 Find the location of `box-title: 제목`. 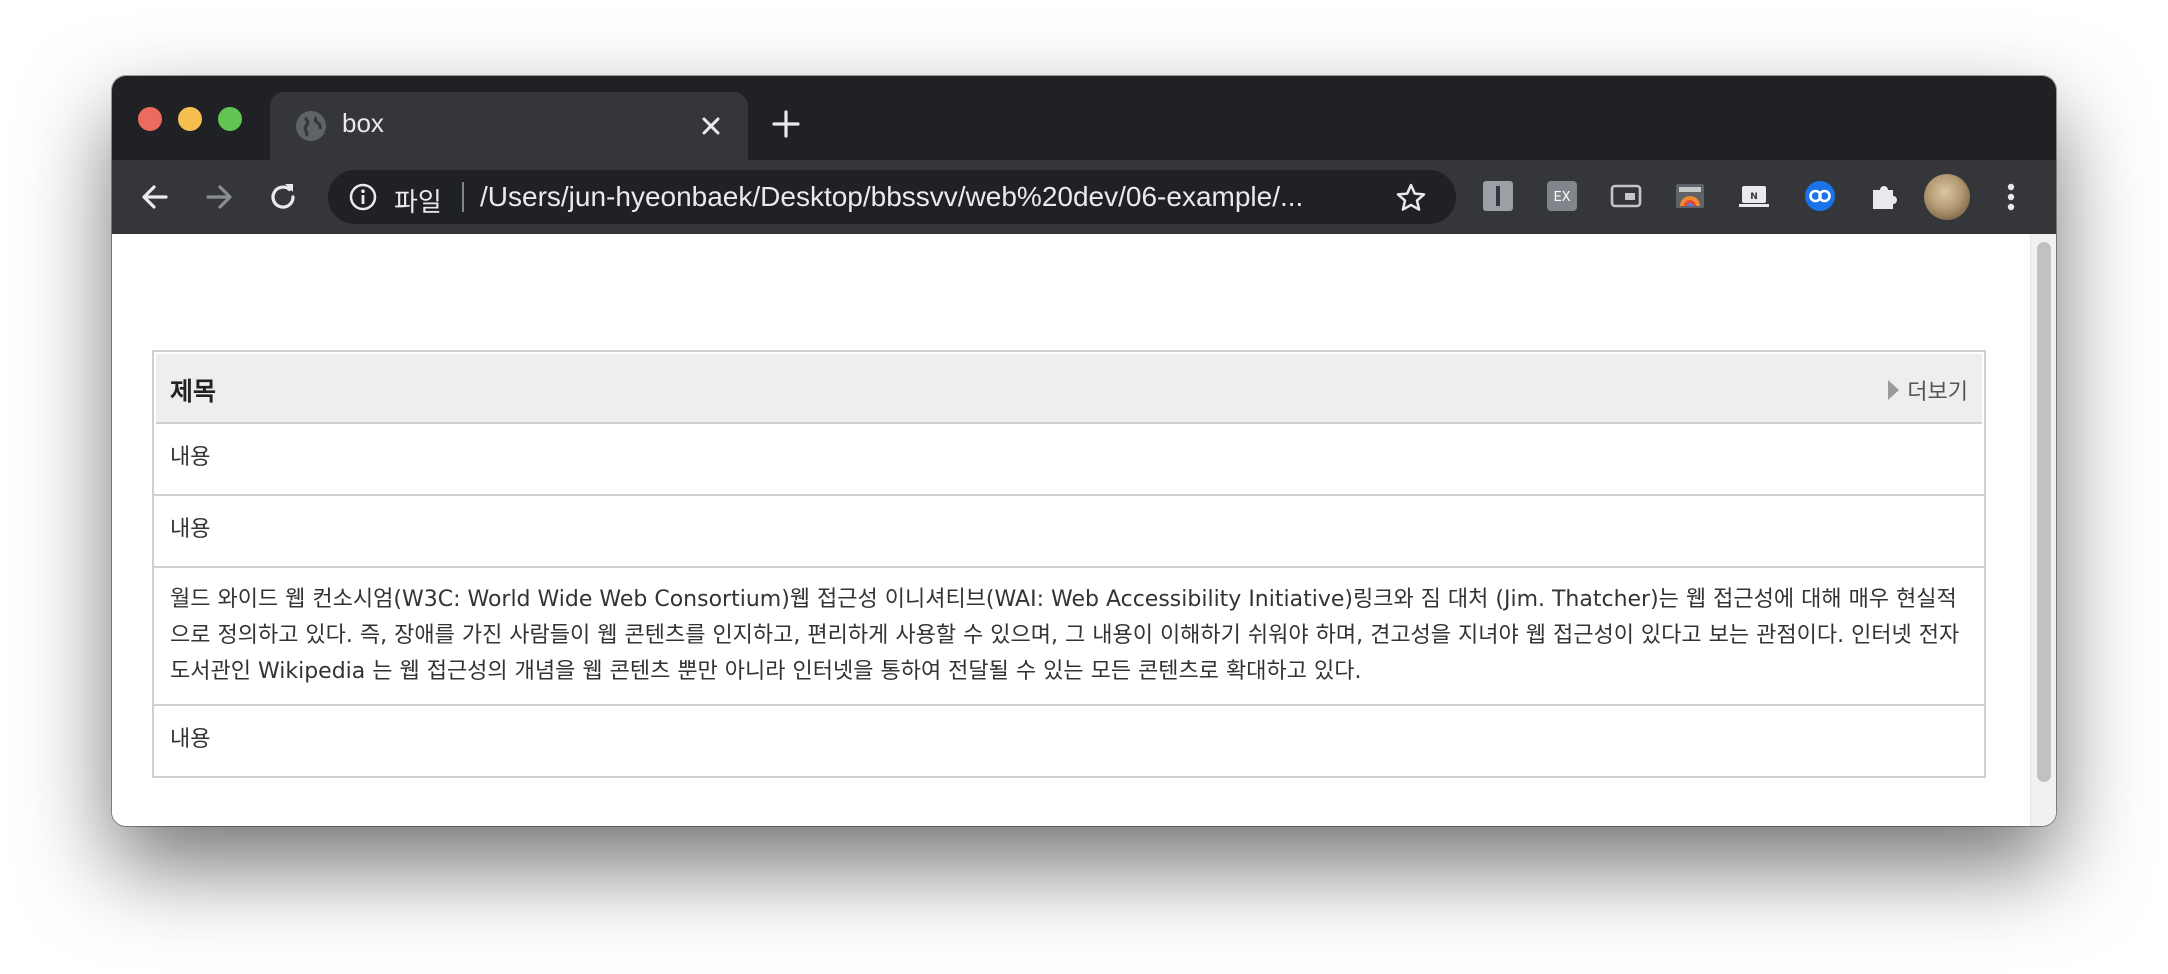

box-title: 제목 is located at coordinates (193, 391).